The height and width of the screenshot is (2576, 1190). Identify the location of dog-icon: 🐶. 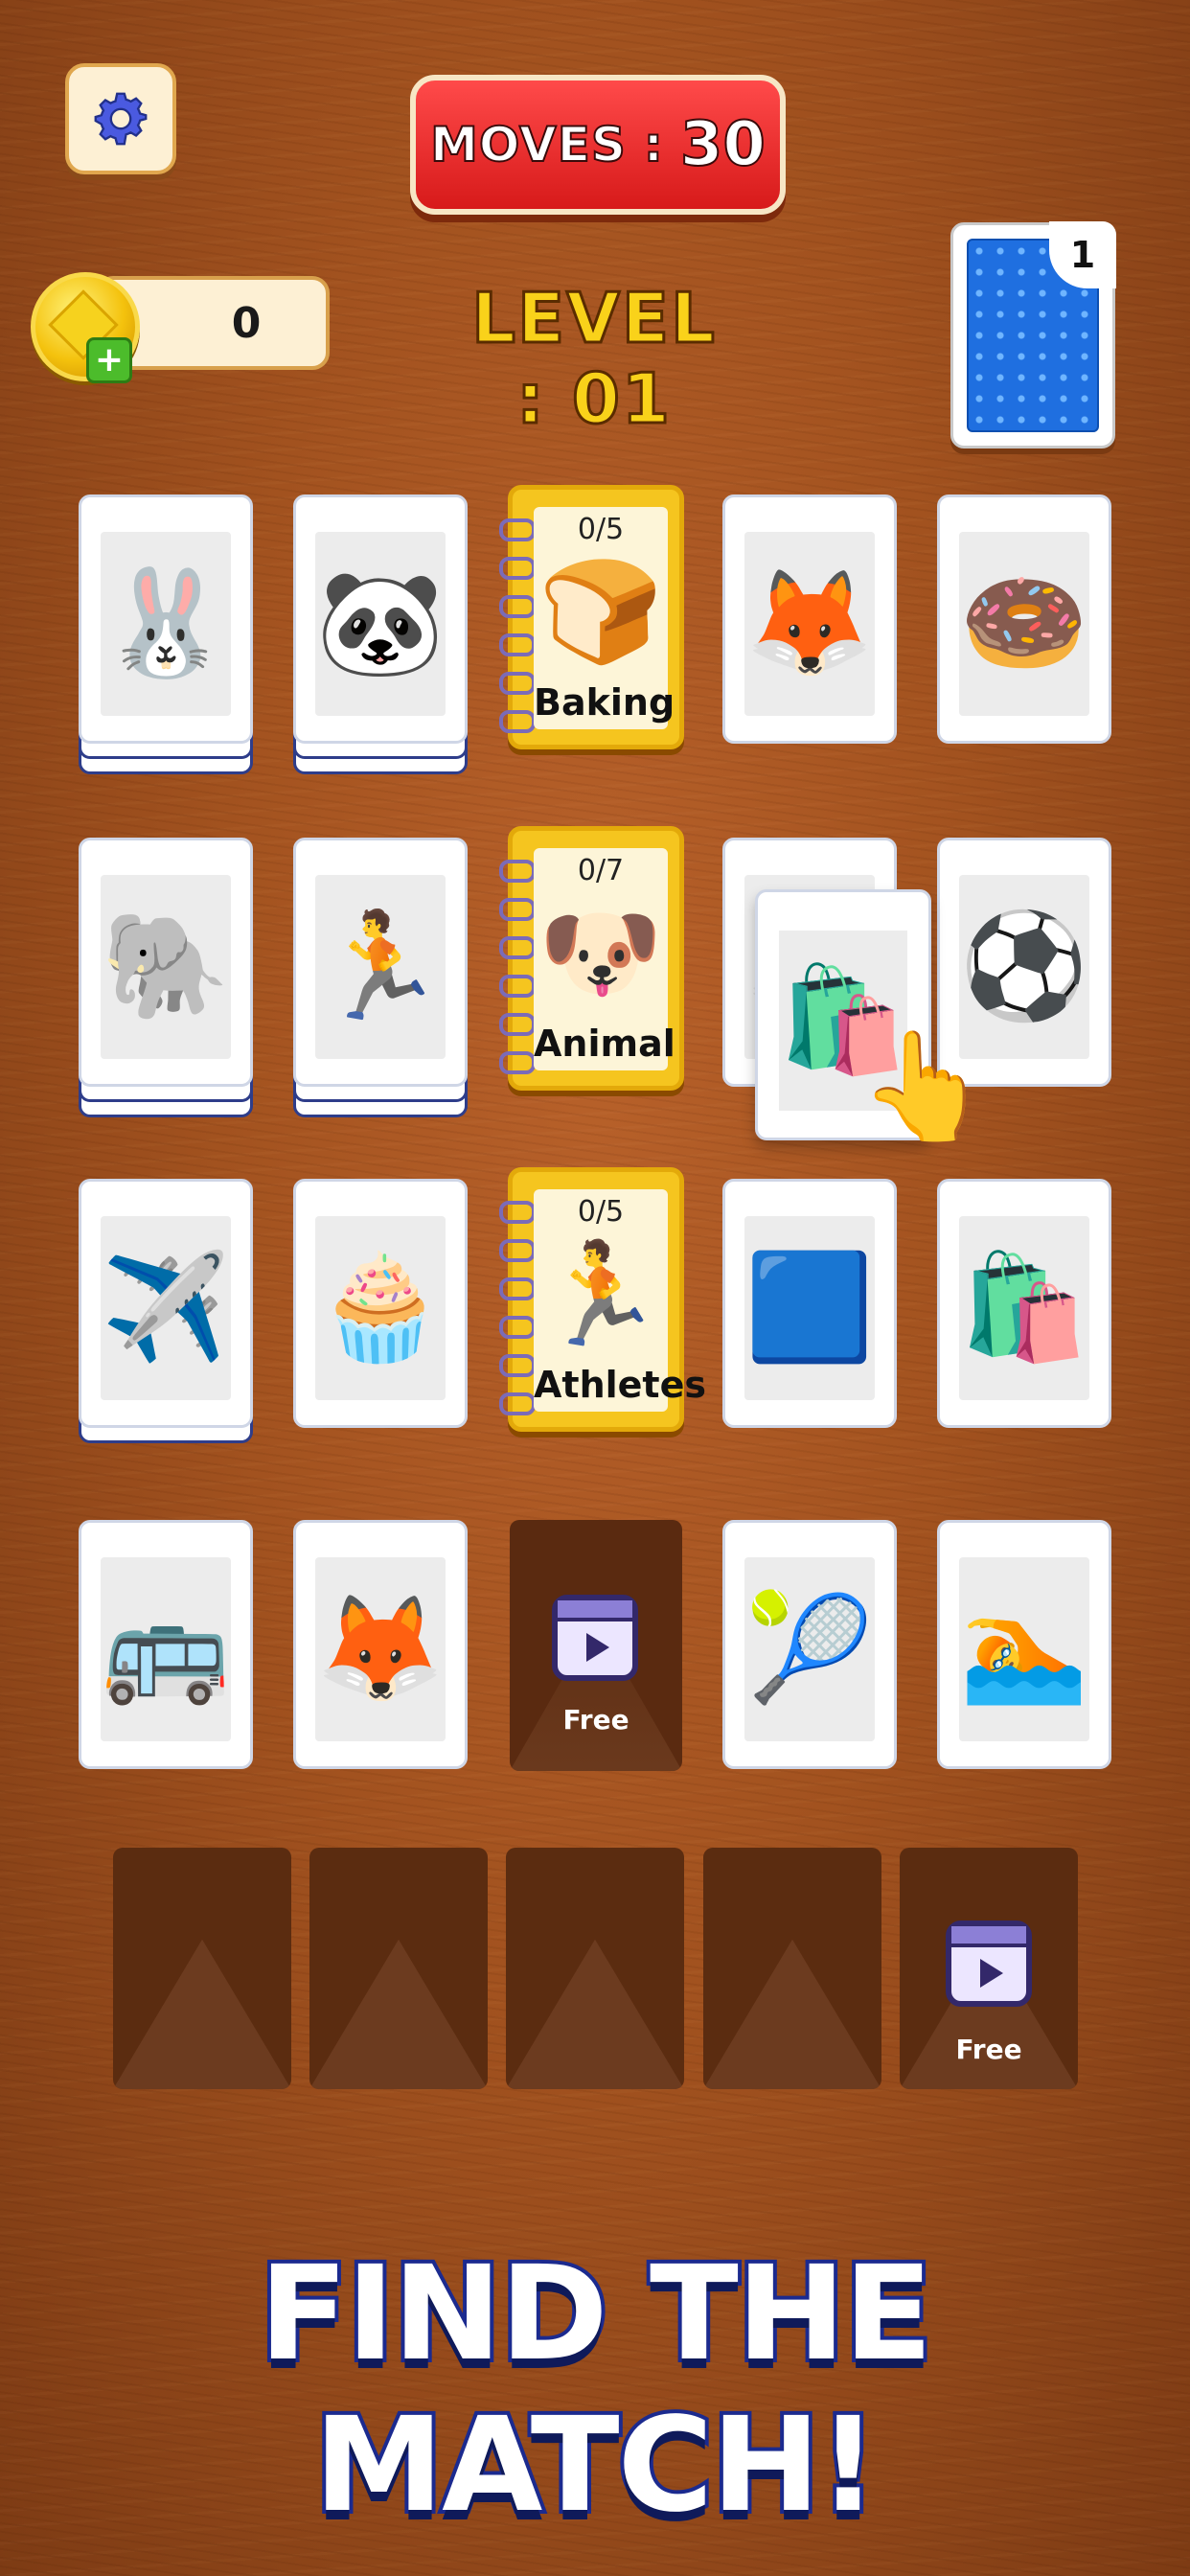
(601, 952).